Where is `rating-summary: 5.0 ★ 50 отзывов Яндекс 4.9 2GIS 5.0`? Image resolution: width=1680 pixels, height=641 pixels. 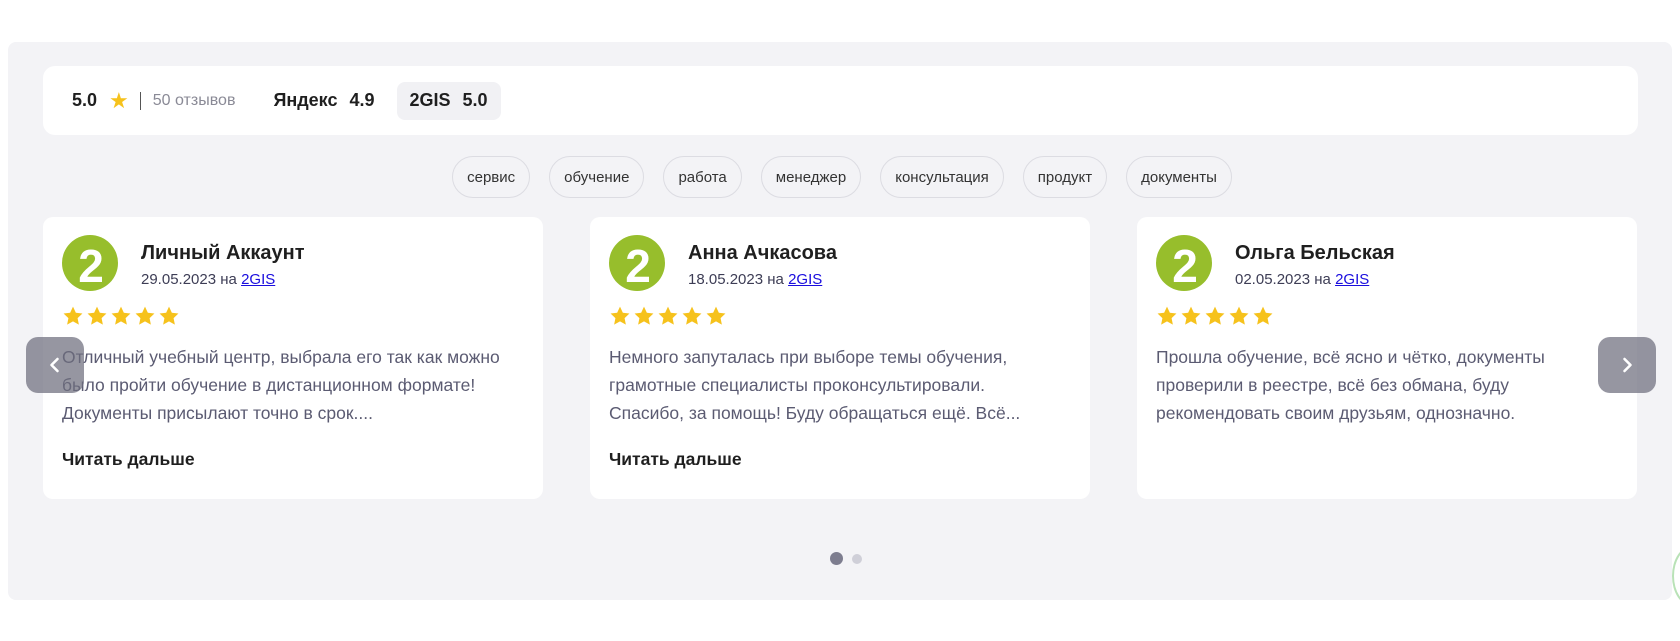 rating-summary: 5.0 ★ 50 отзывов Яндекс 4.9 2GIS 5.0 is located at coordinates (840, 100).